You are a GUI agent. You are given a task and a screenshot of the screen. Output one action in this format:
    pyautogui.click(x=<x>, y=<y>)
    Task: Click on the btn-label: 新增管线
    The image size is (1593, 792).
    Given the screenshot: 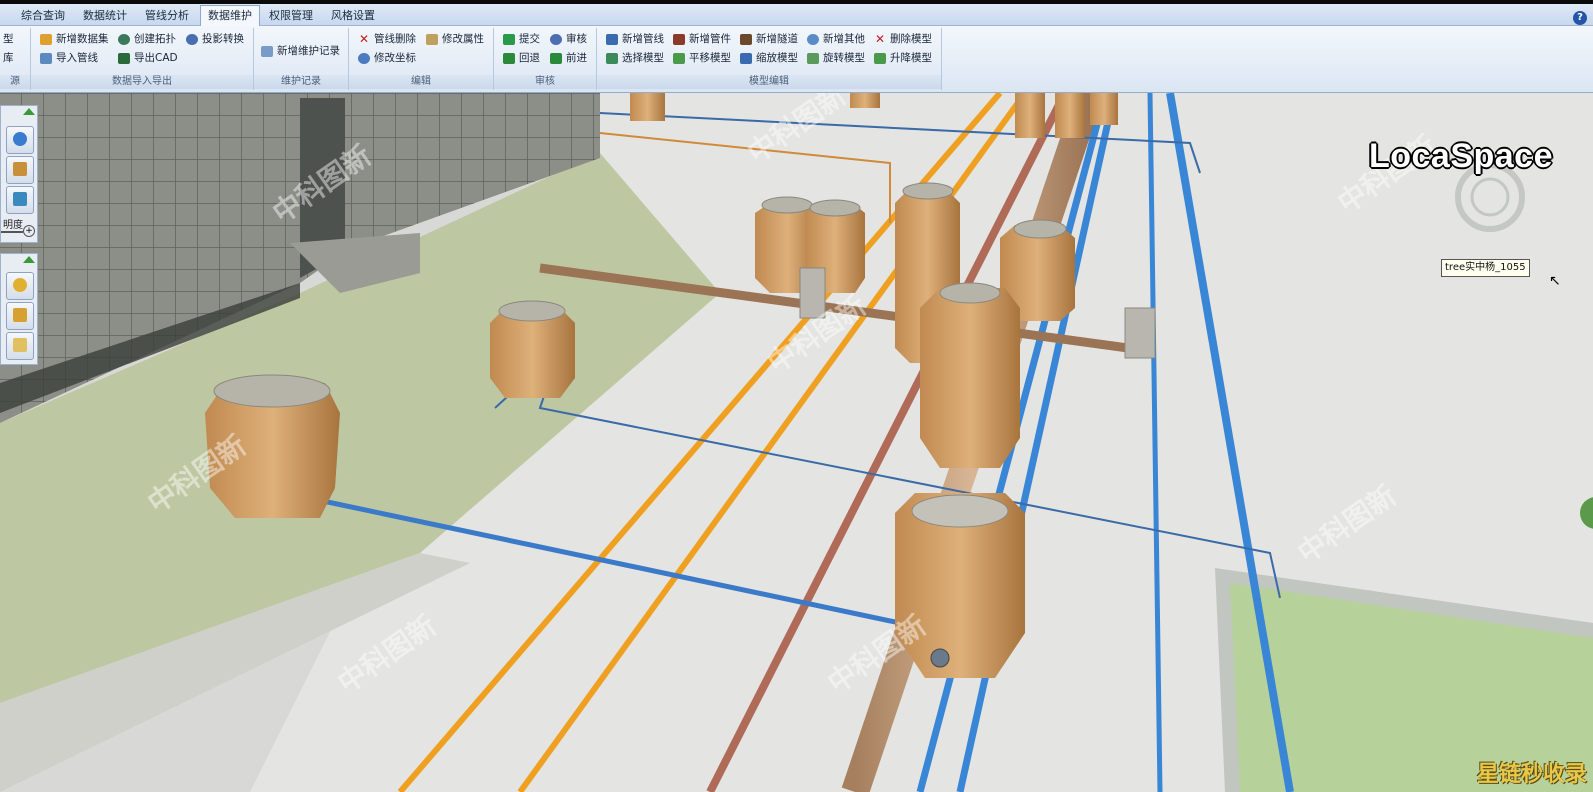 What is the action you would take?
    pyautogui.click(x=643, y=39)
    